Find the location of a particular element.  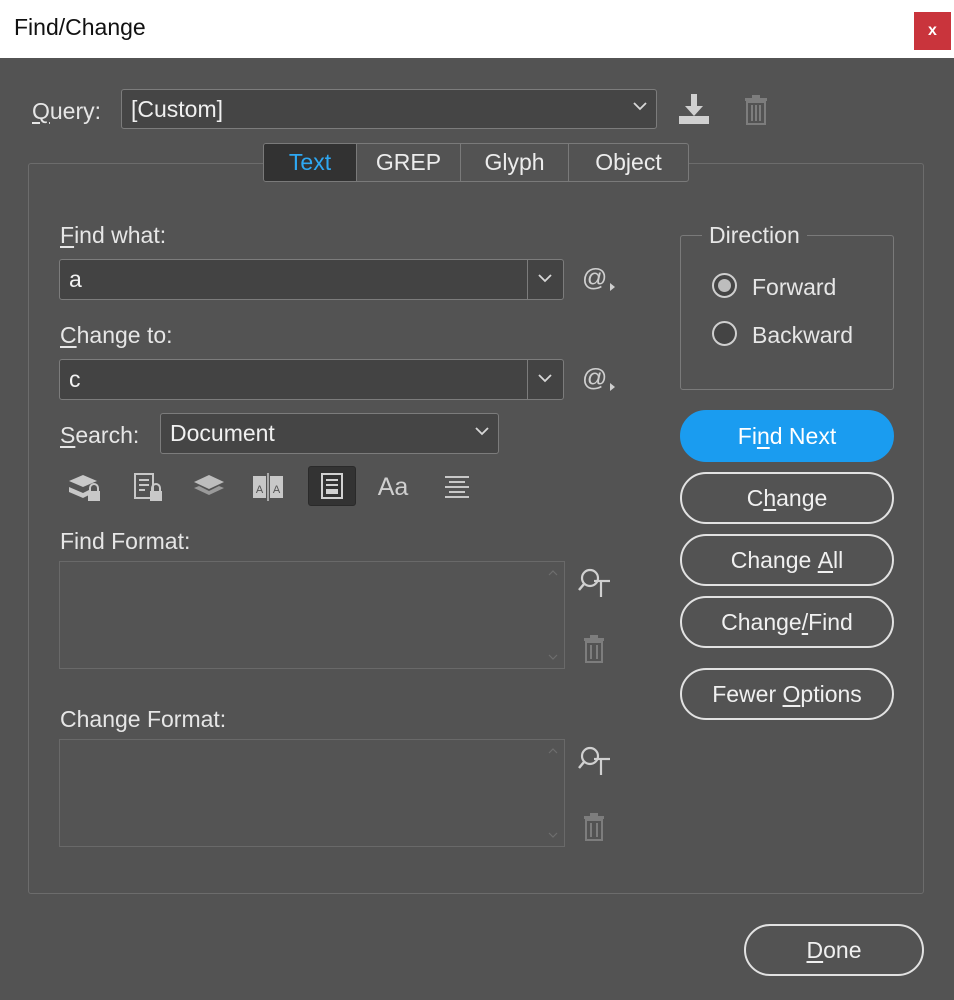

forward-radio is located at coordinates (724, 285).